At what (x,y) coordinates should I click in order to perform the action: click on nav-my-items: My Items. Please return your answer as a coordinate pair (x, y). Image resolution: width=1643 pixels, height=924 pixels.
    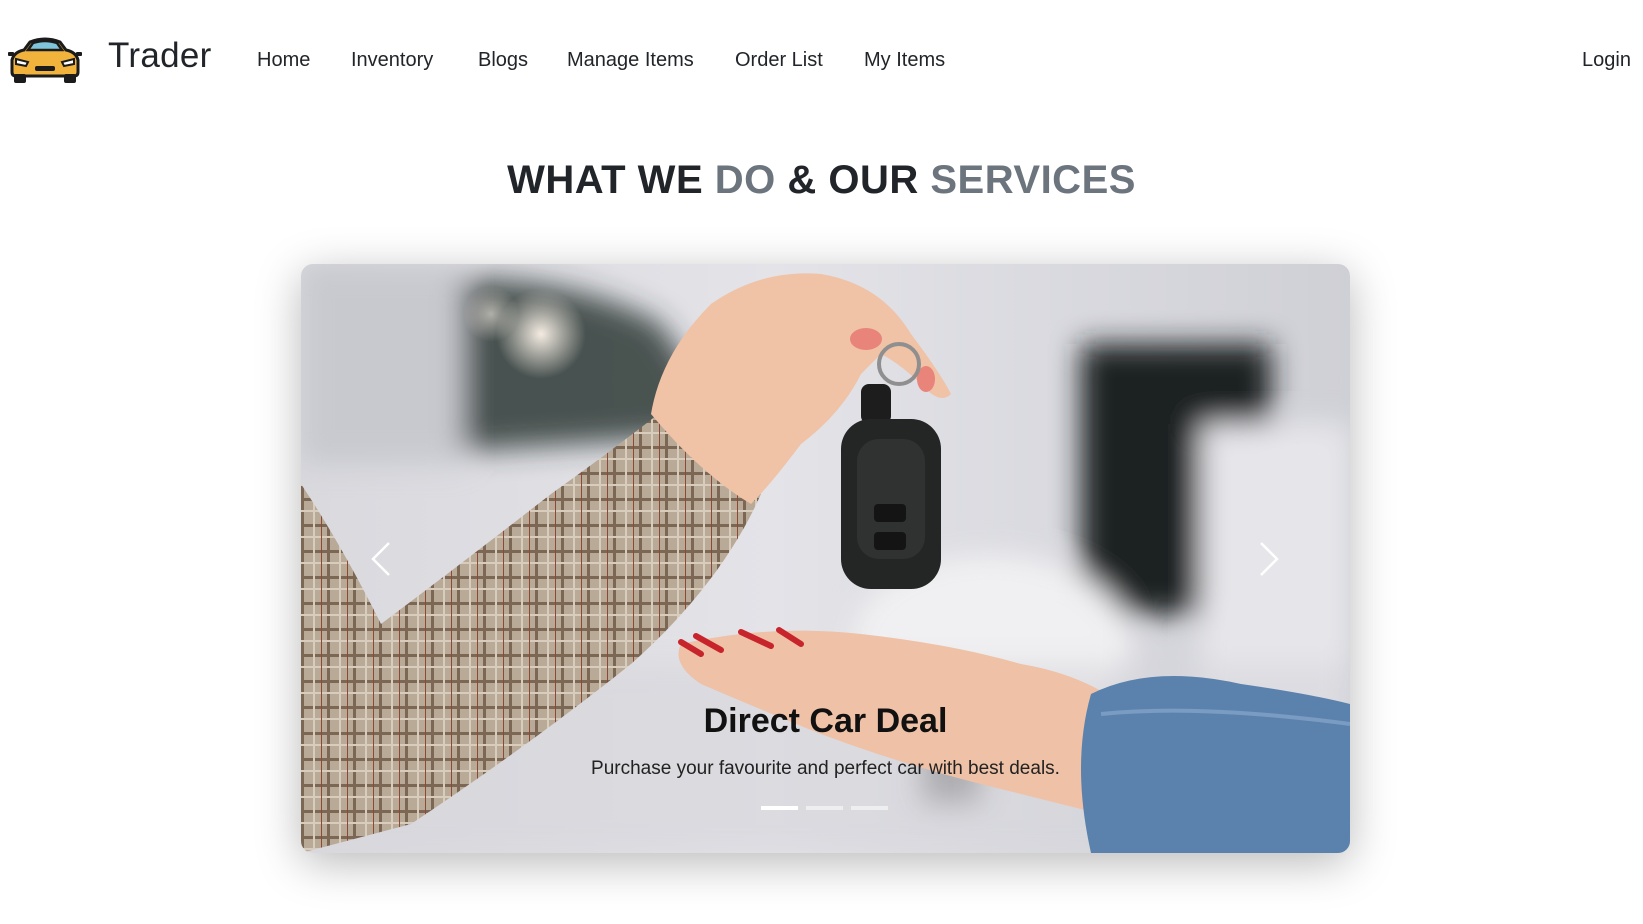
    Looking at the image, I should click on (904, 60).